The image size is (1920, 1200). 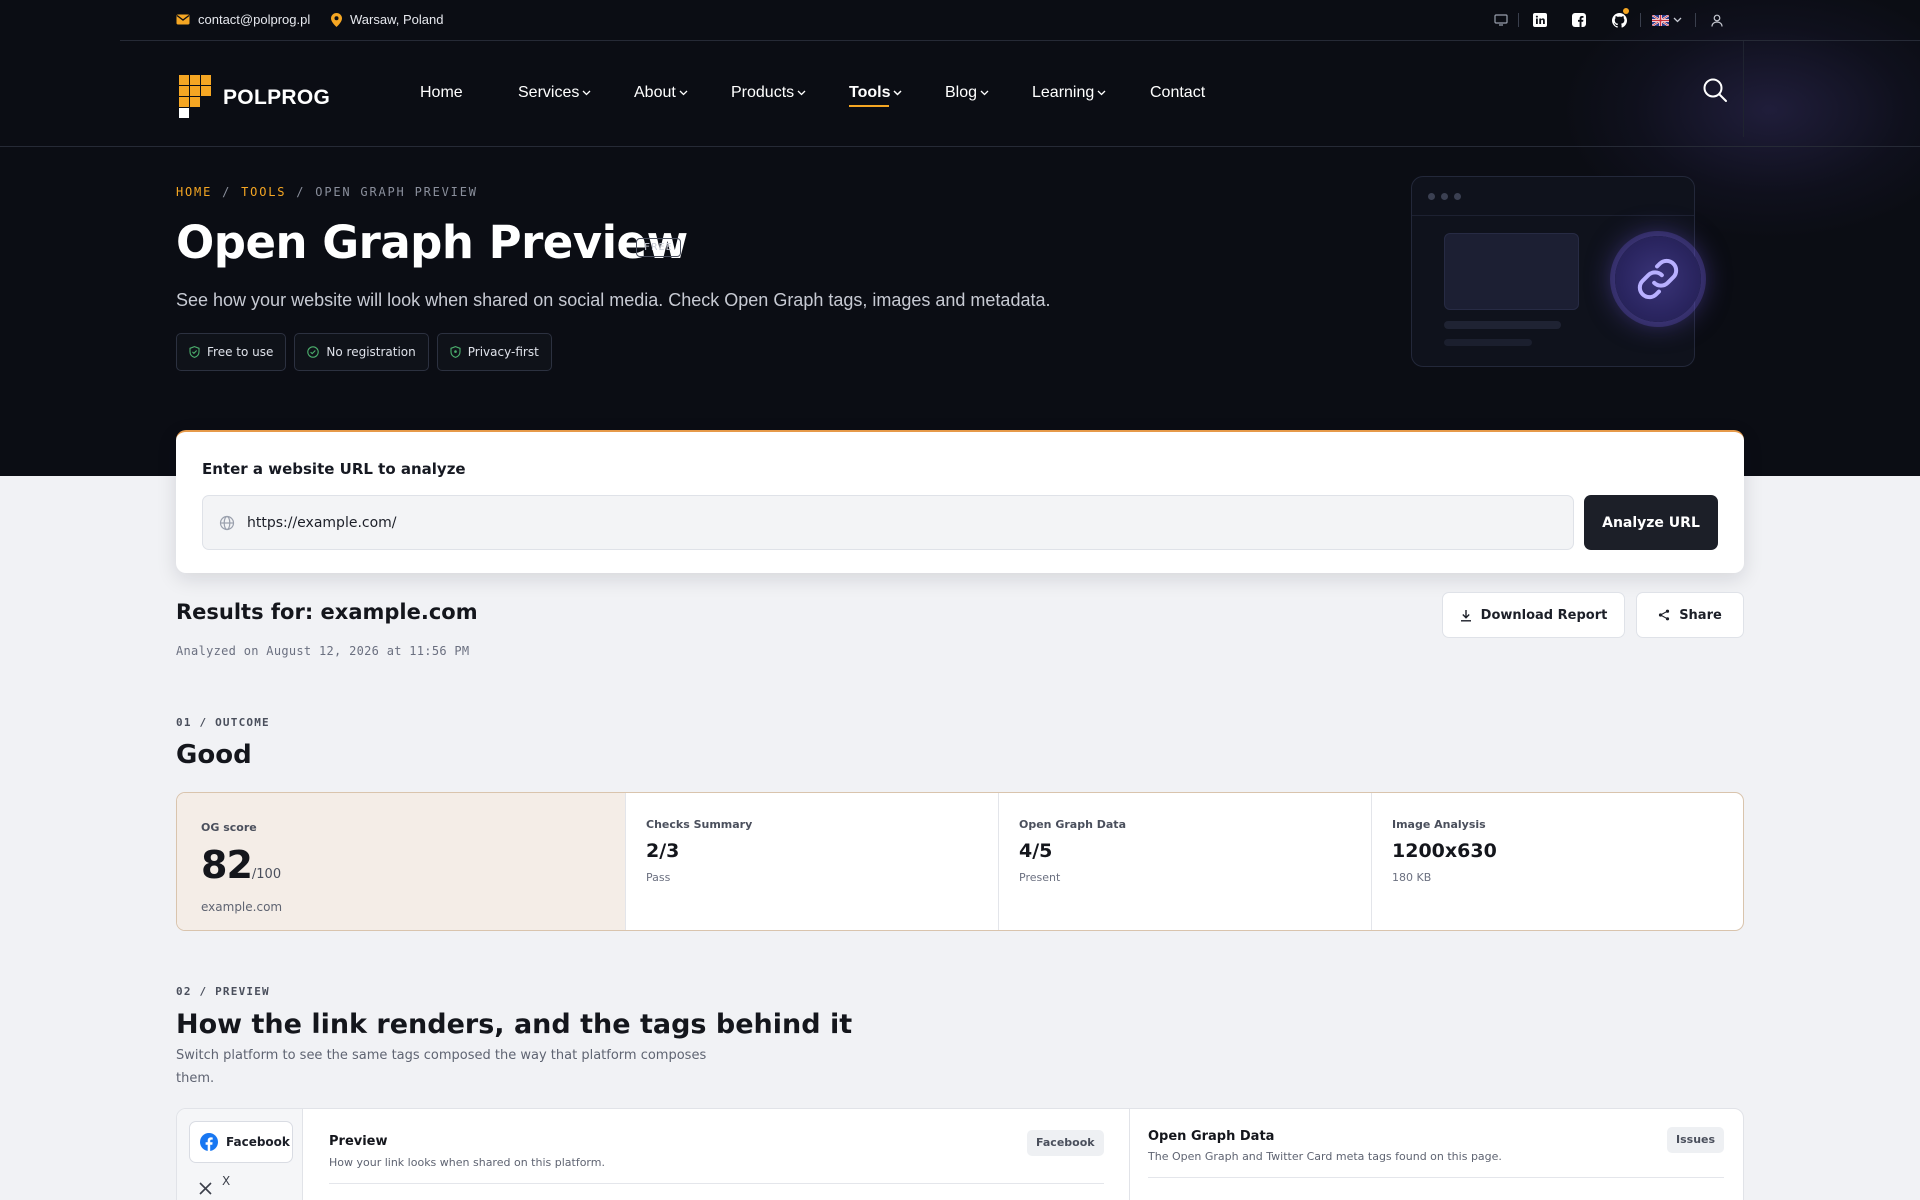 I want to click on platform-tab-label: Facebook, so click(x=258, y=1142).